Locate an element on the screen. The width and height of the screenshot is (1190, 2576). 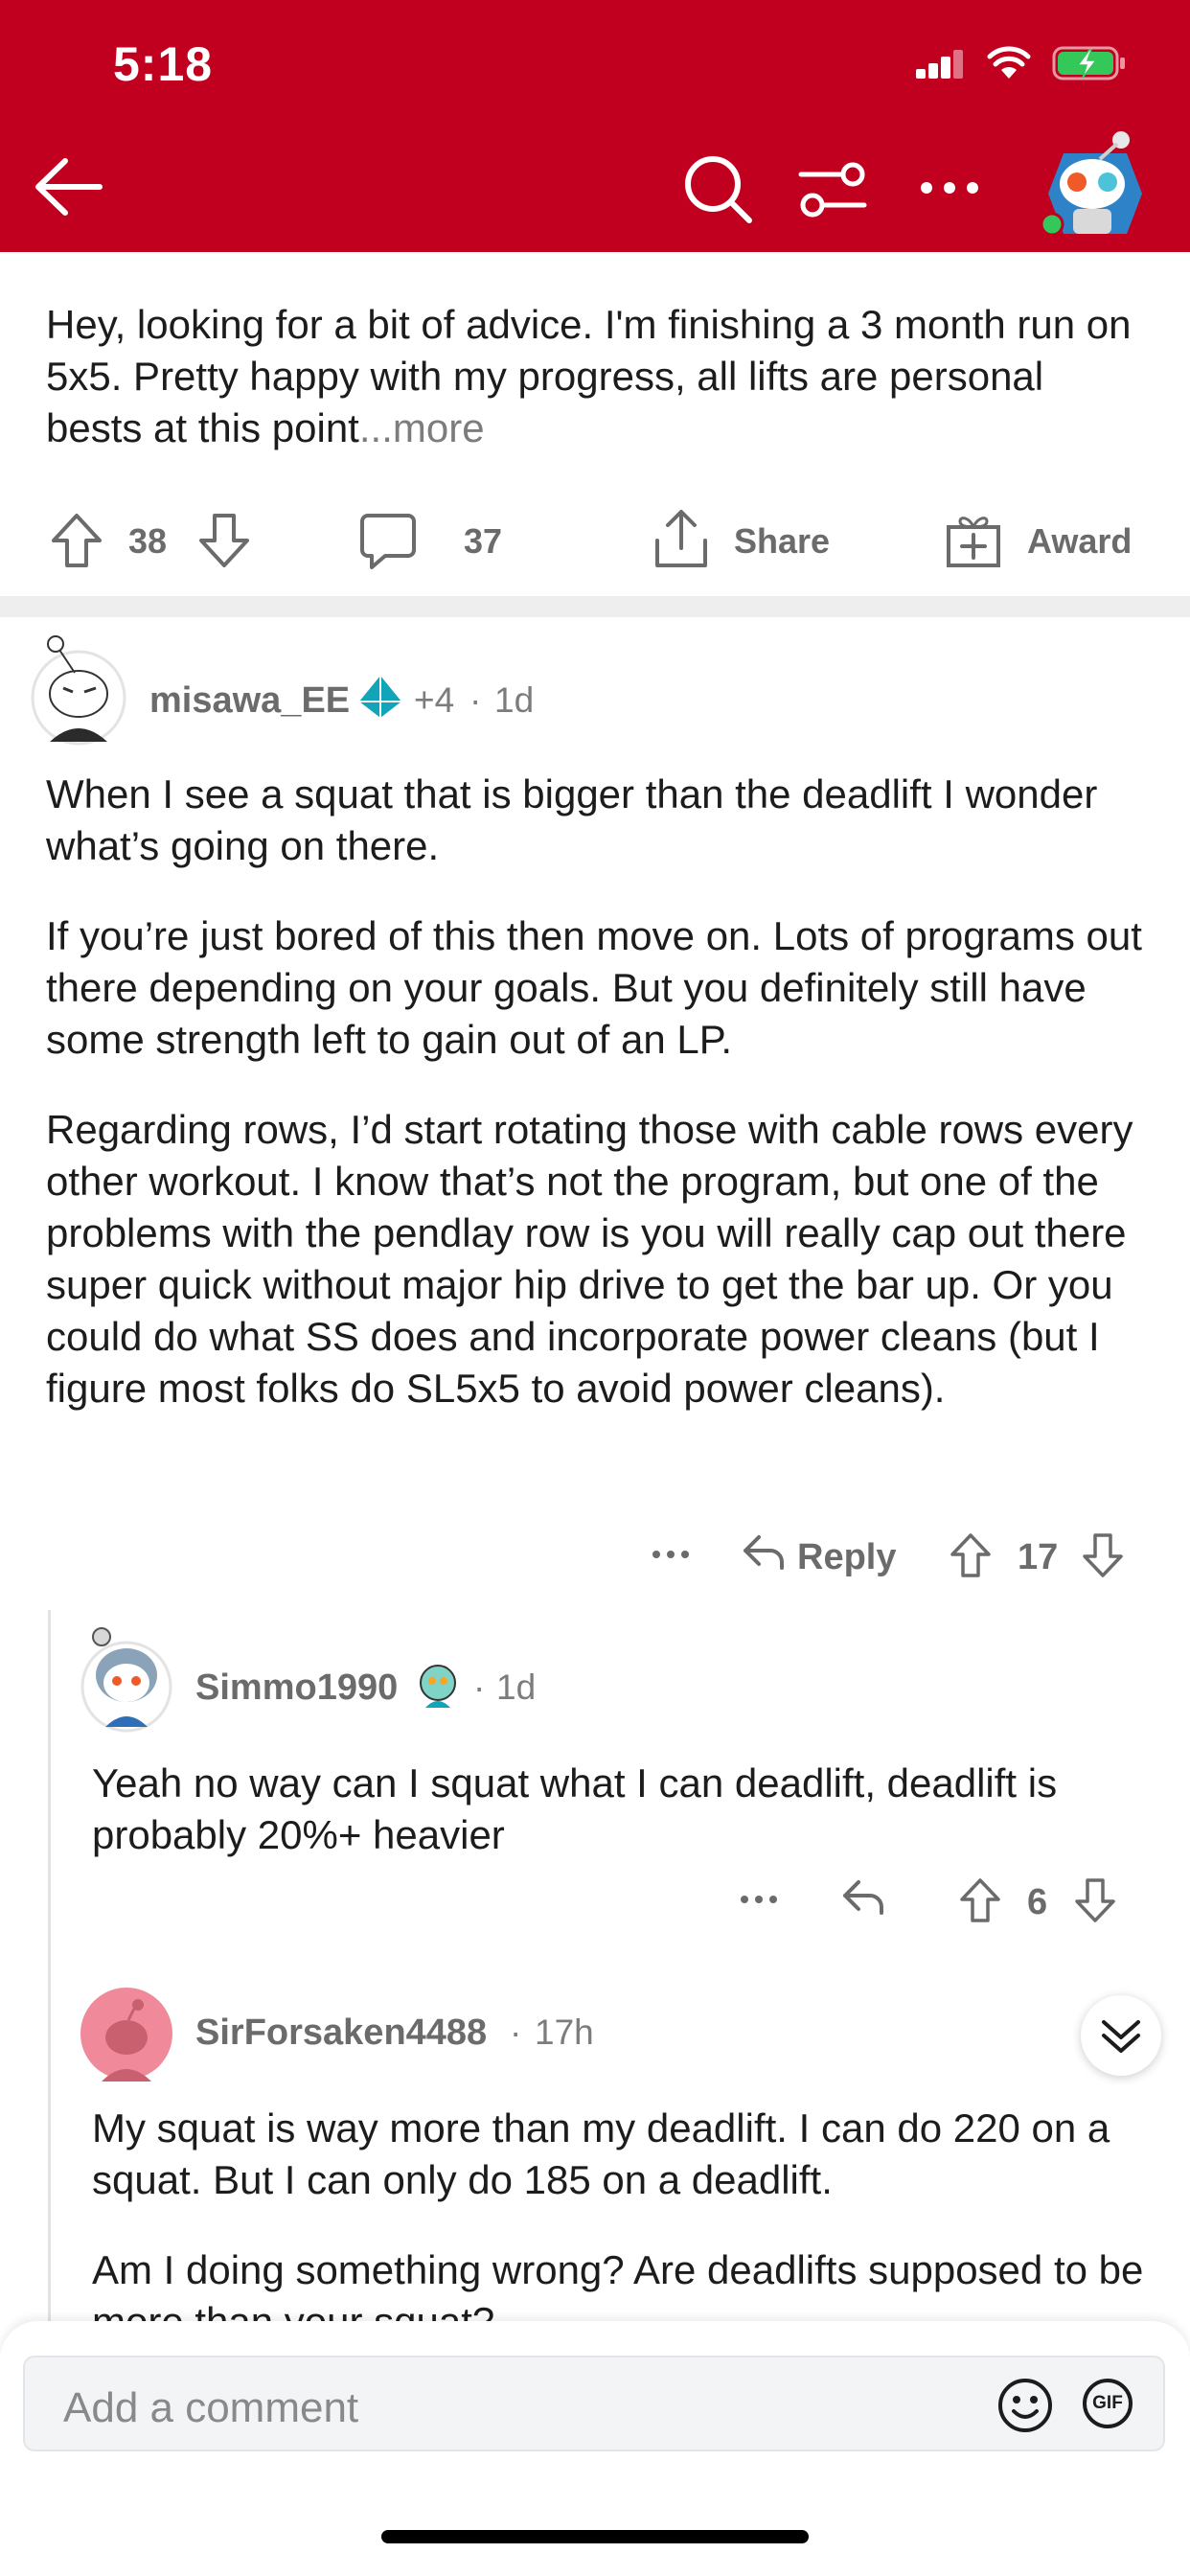
share-icon is located at coordinates (682, 539).